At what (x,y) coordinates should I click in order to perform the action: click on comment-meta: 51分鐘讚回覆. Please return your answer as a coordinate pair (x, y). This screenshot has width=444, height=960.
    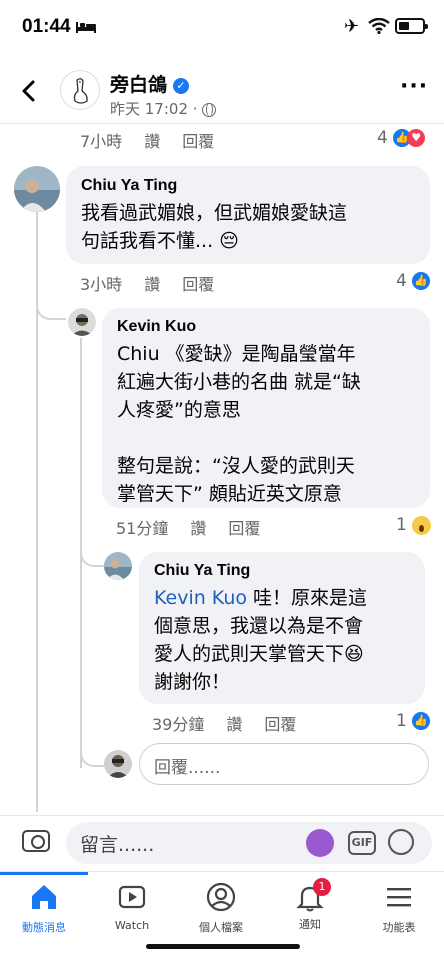
    Looking at the image, I should click on (188, 528).